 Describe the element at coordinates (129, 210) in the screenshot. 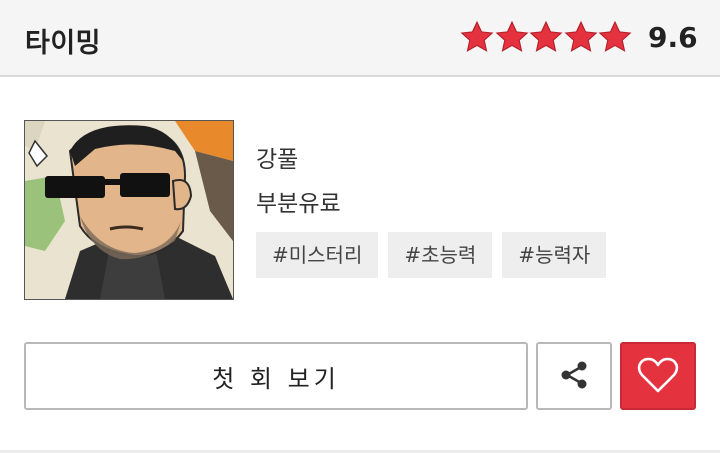

I see `webtoon-thumbnail` at that location.